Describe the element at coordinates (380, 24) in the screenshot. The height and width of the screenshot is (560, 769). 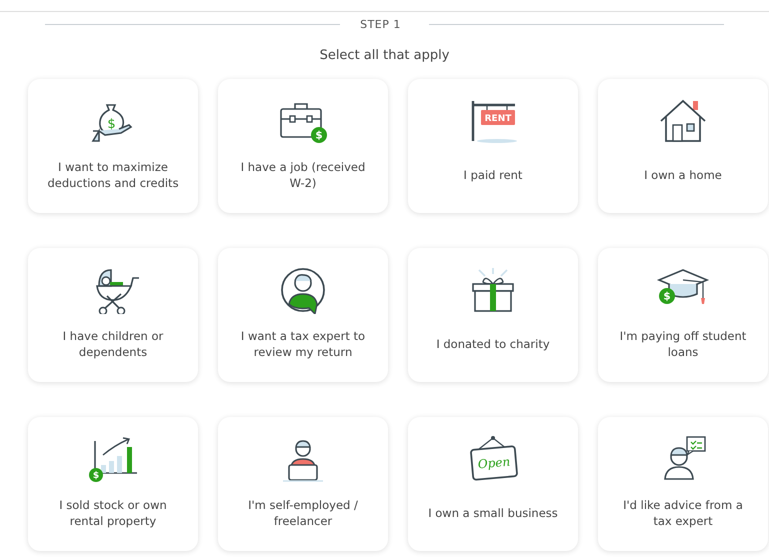
I see `step-label: STEP 1` at that location.